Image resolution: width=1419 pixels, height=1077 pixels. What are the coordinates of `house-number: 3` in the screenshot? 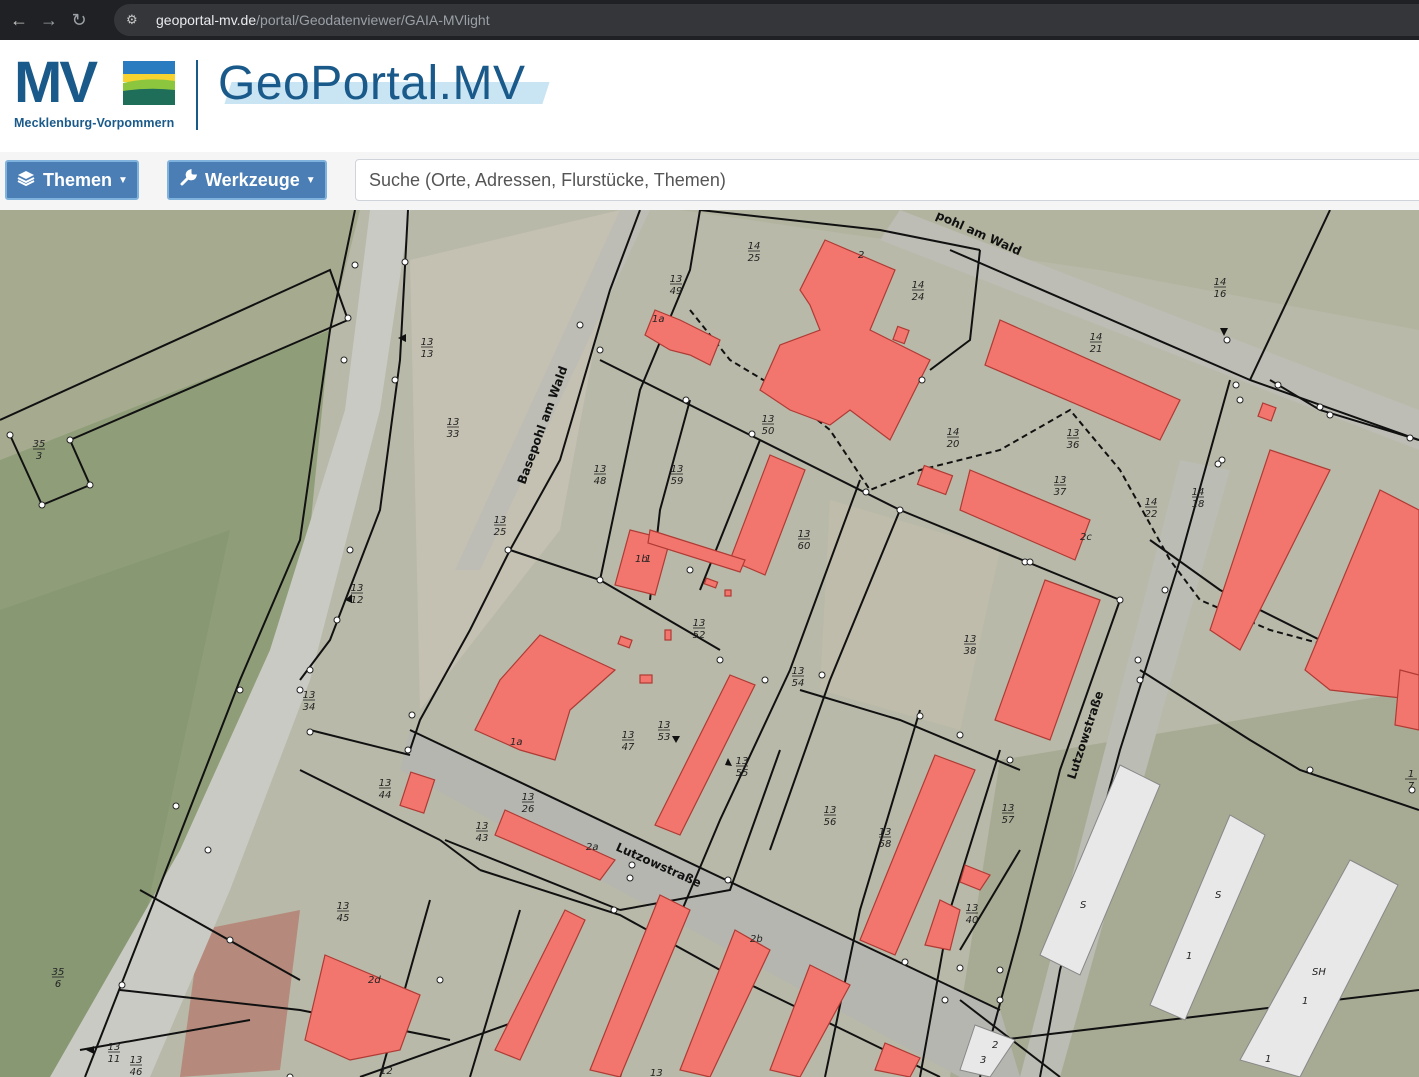 It's located at (983, 1060).